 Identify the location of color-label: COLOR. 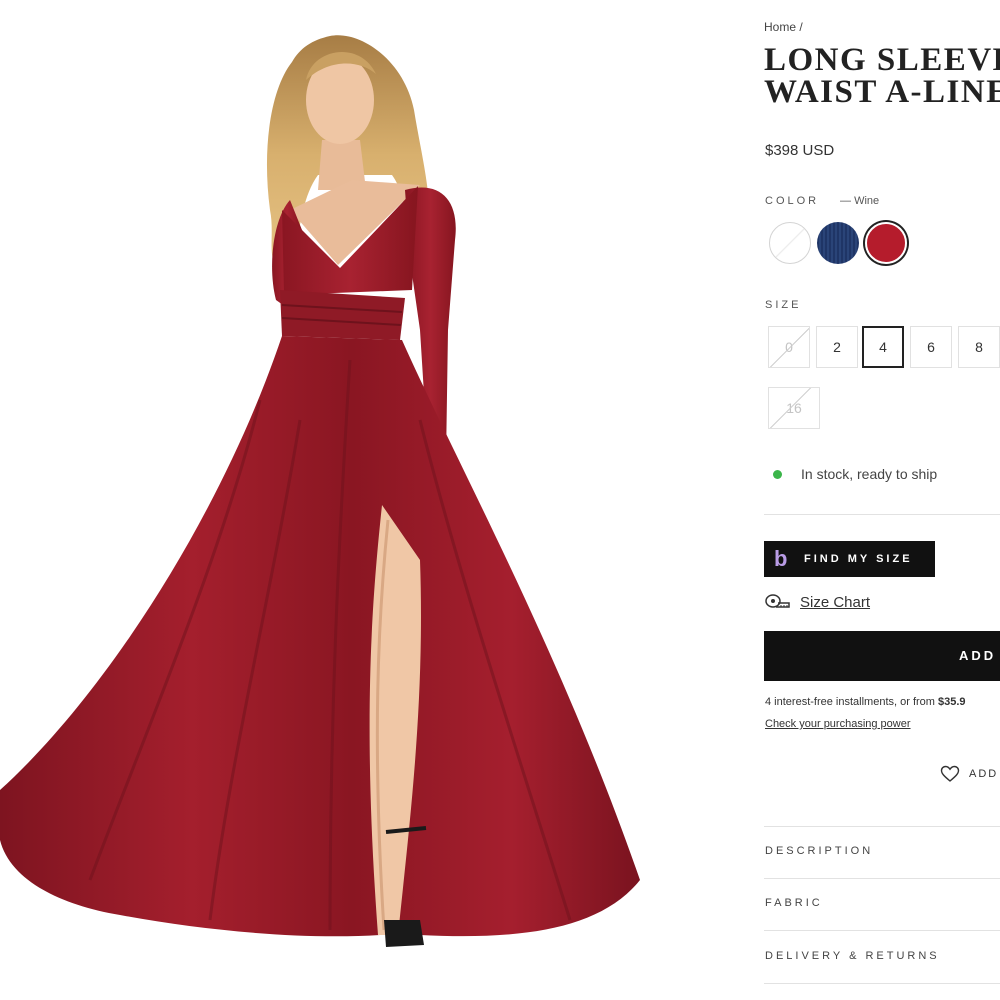
(792, 201).